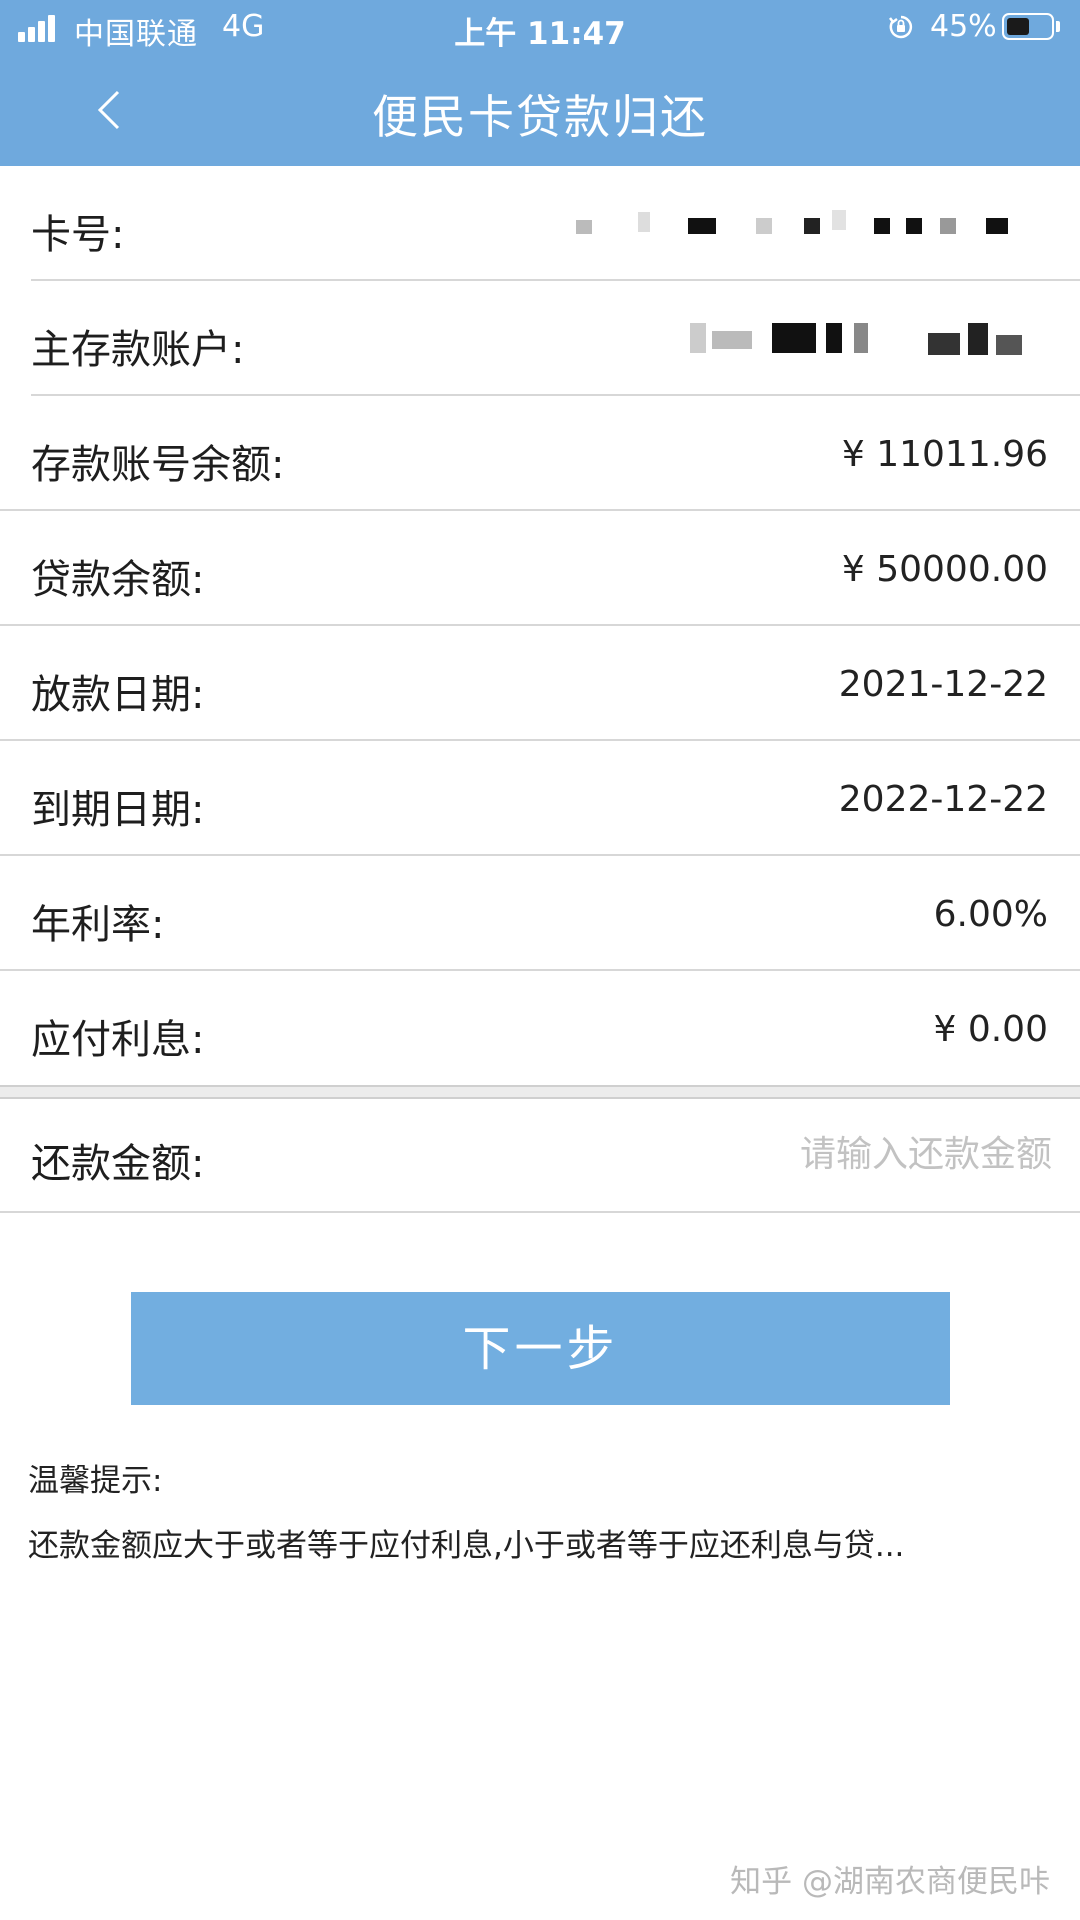 The width and height of the screenshot is (1080, 1920). Describe the element at coordinates (540, 683) in the screenshot. I see `disbursement-date-row: 放款日期: 2021-12-22` at that location.